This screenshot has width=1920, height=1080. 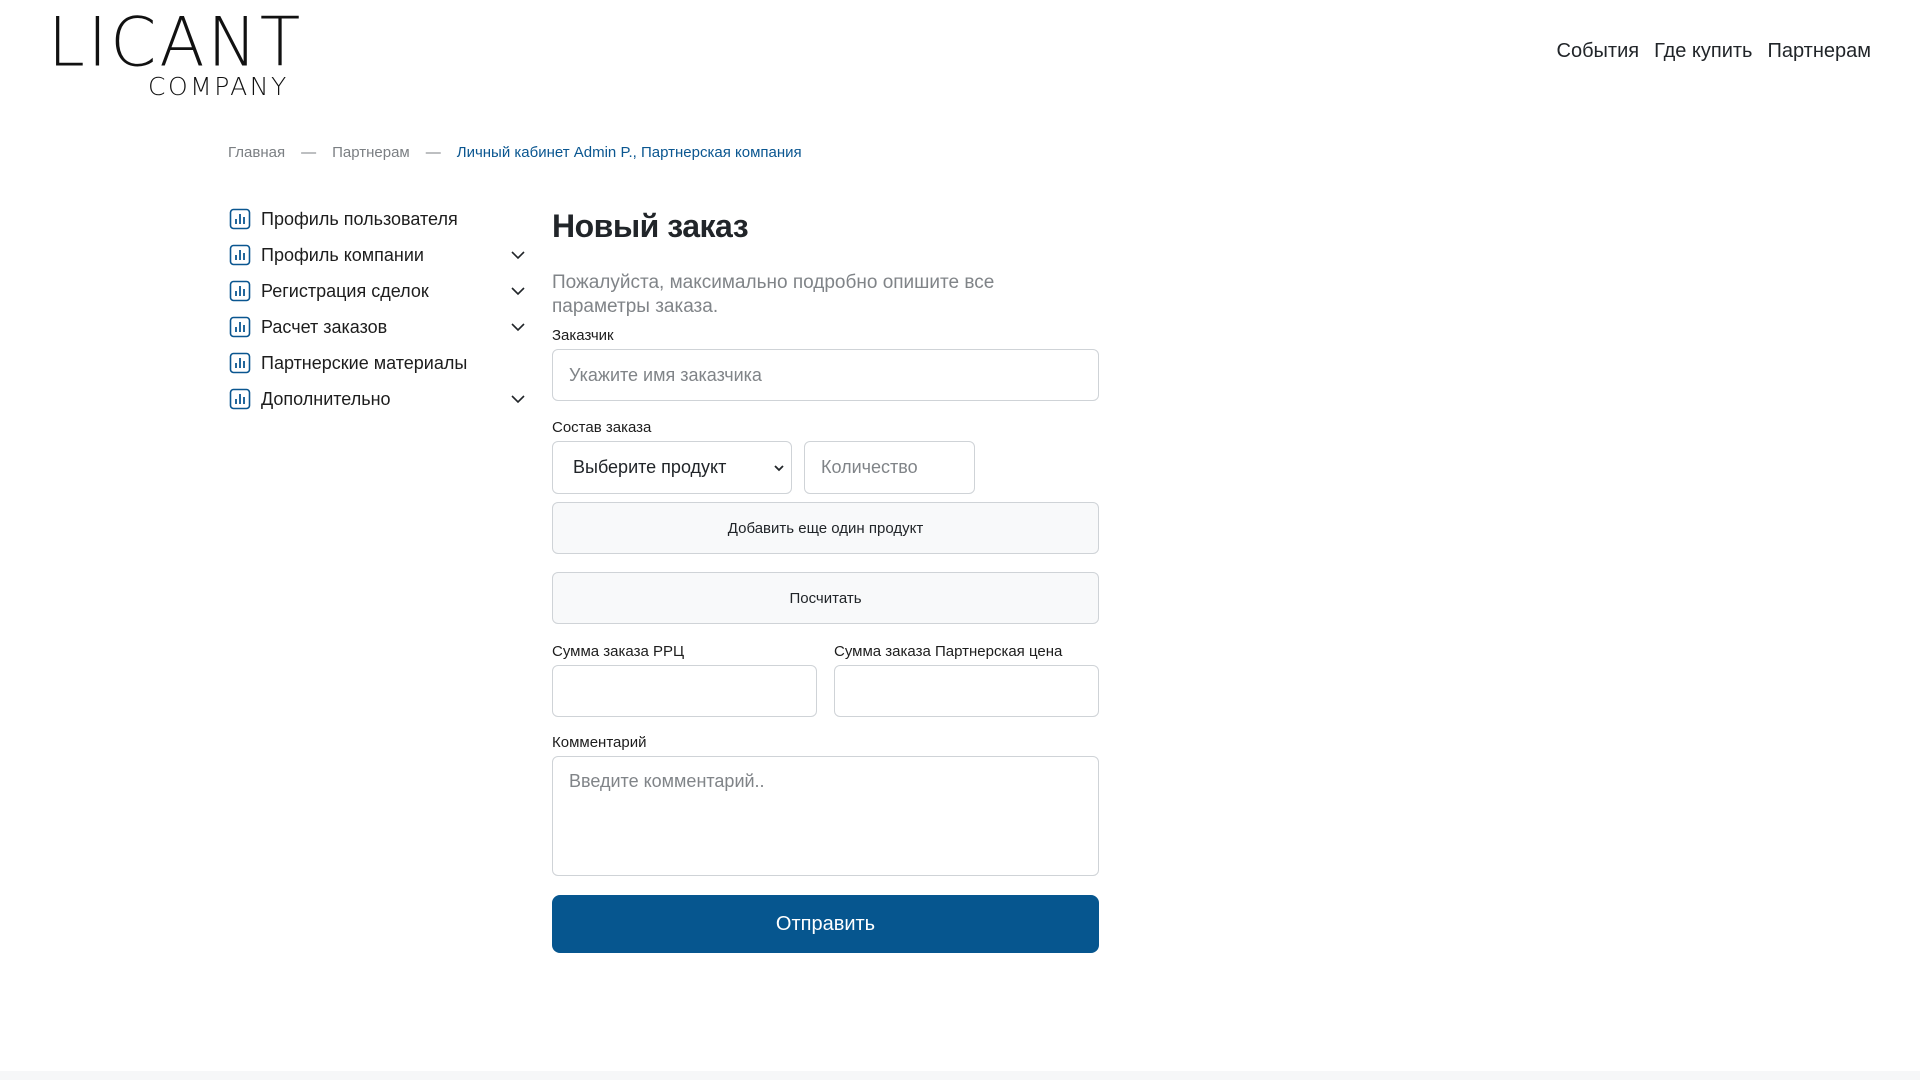 I want to click on sidebar-item-company-profile: Профиль компании, so click(x=378, y=255).